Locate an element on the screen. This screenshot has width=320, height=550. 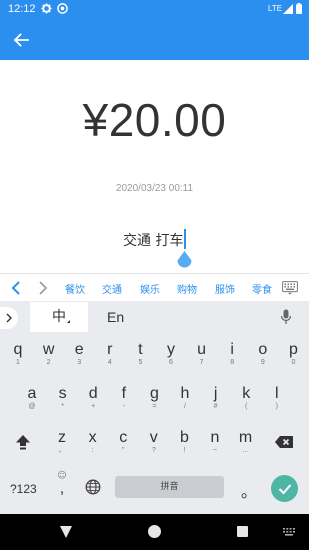
key-x: x: is located at coordinates (93, 442).